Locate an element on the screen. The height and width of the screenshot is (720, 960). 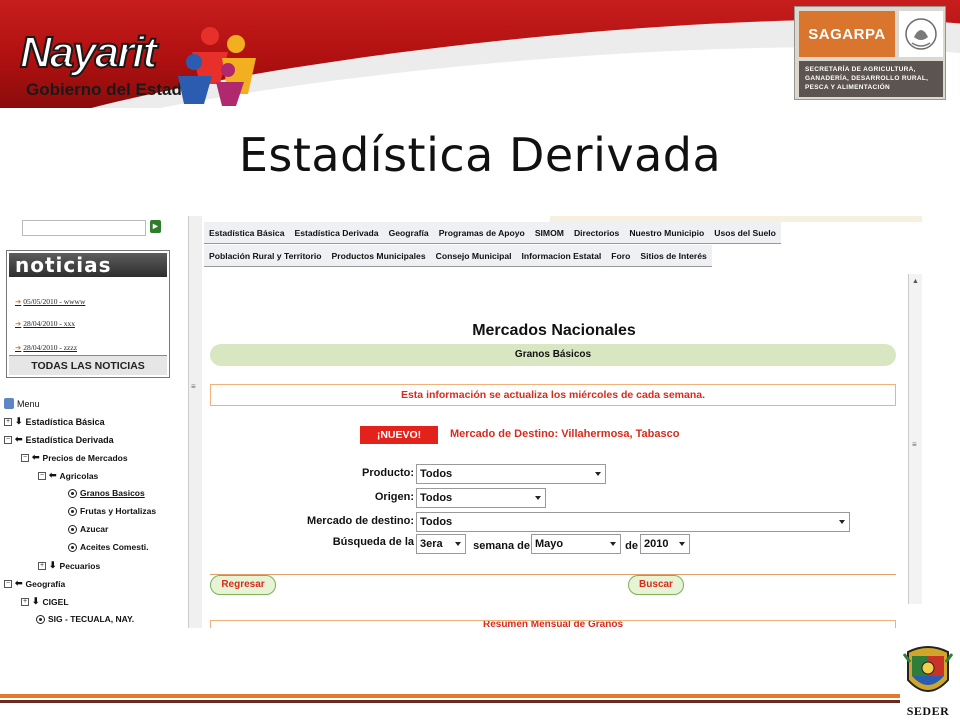
buscar-button: Buscar is located at coordinates (656, 585).